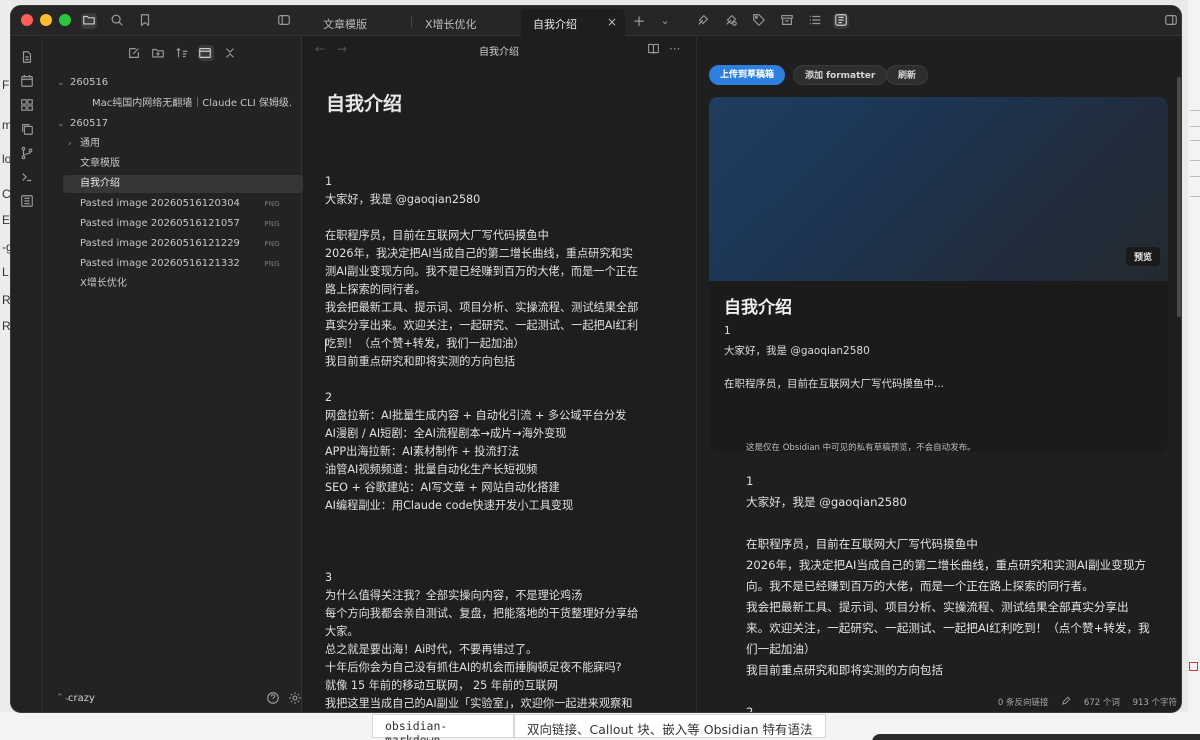  Describe the element at coordinates (284, 21) in the screenshot. I see `toggle-sidebar-icon` at that location.